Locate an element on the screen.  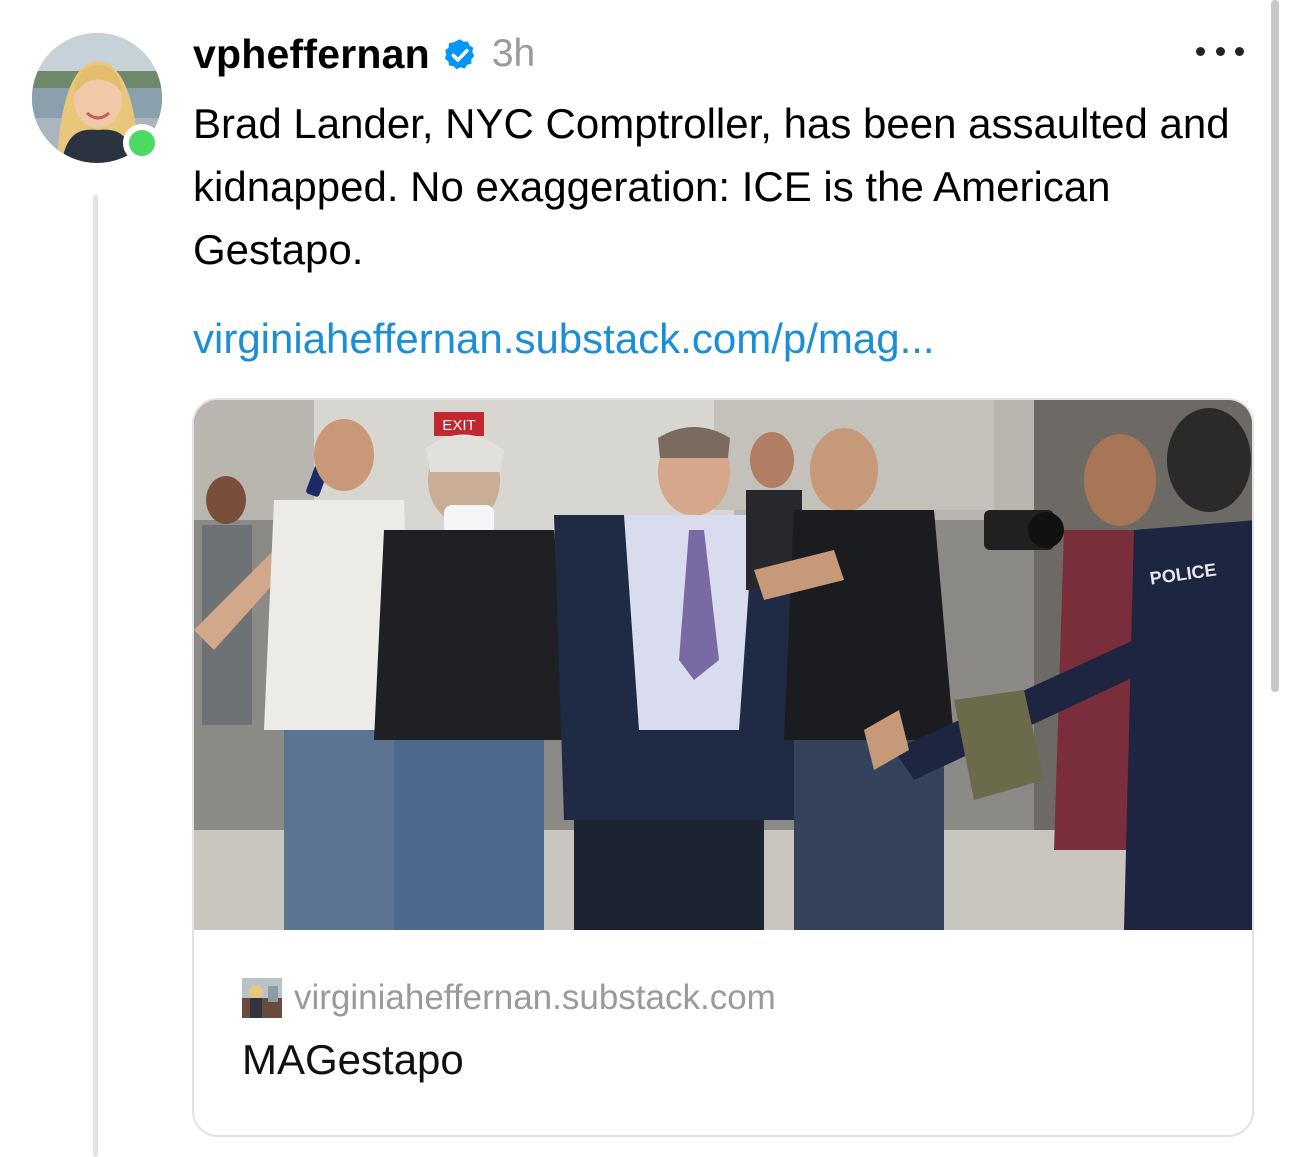
card-title: MAGestapo is located at coordinates (353, 1060).